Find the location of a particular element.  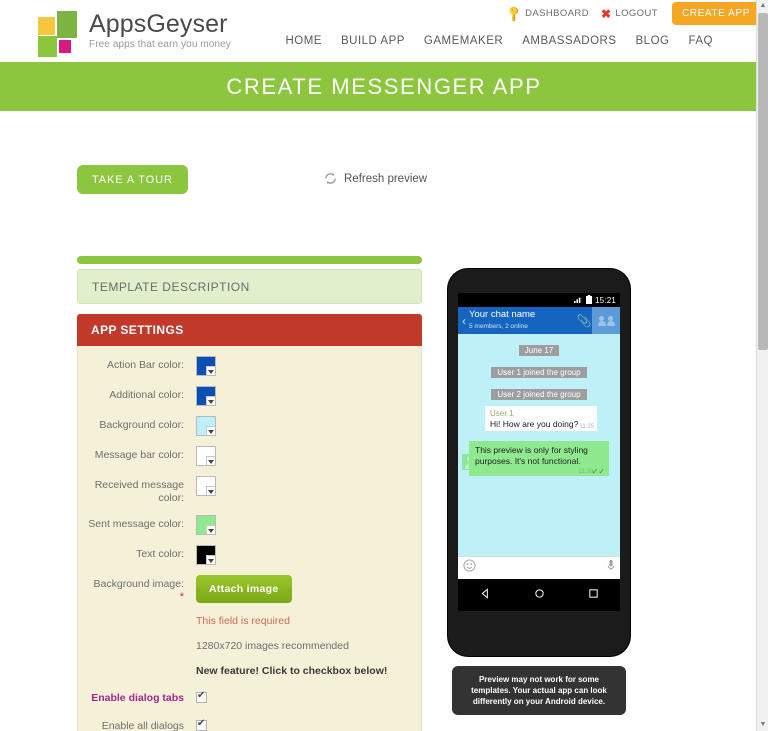

double-check-icon: ✓✓ is located at coordinates (598, 471).